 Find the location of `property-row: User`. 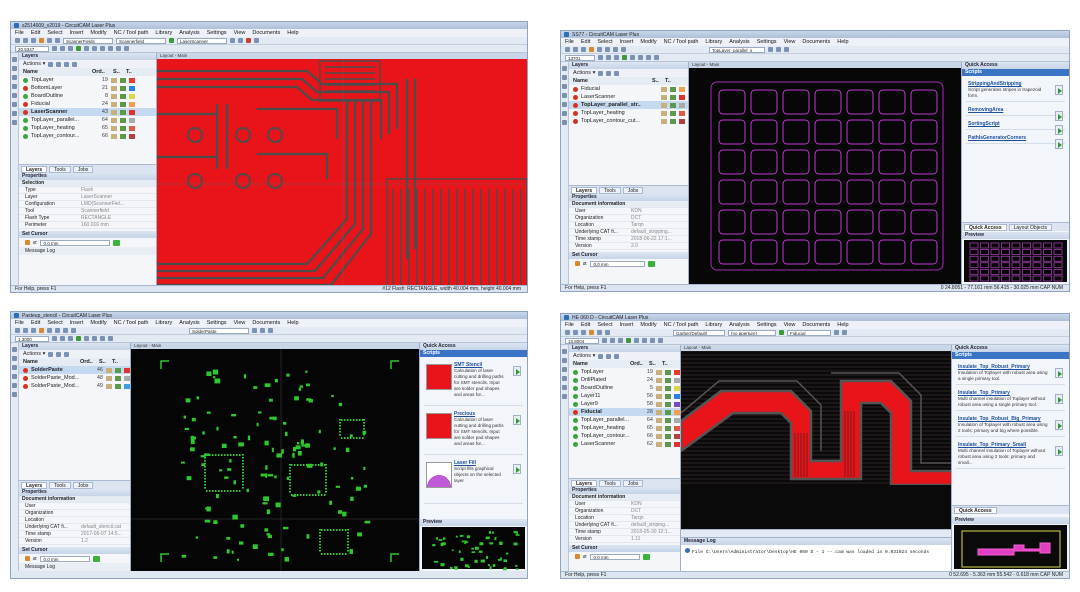

property-row: User is located at coordinates (74, 506).